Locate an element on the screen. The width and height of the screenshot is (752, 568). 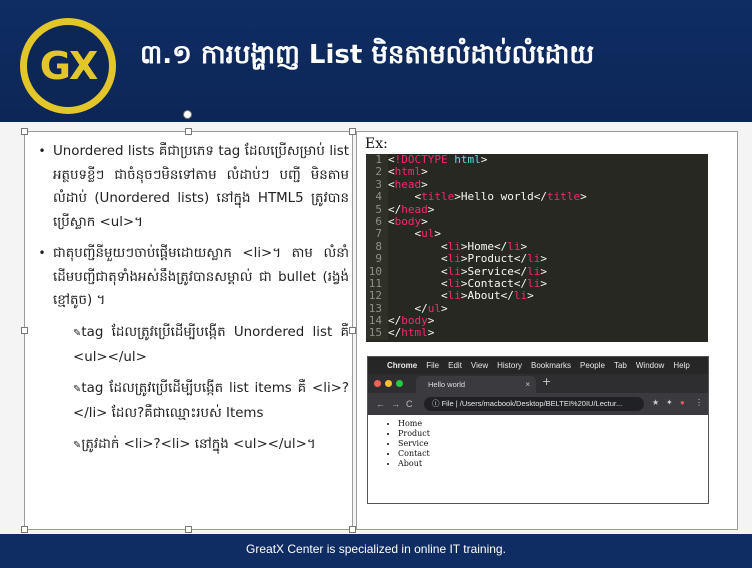
resize-handle-tr is located at coordinates (352, 131).